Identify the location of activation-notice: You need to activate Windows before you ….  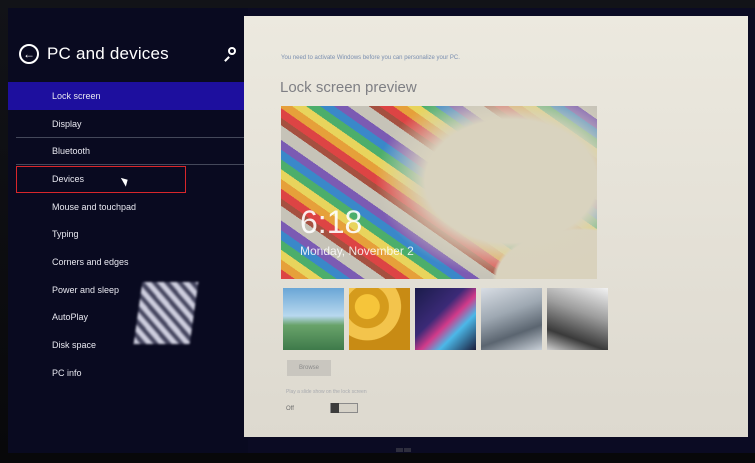
(370, 58).